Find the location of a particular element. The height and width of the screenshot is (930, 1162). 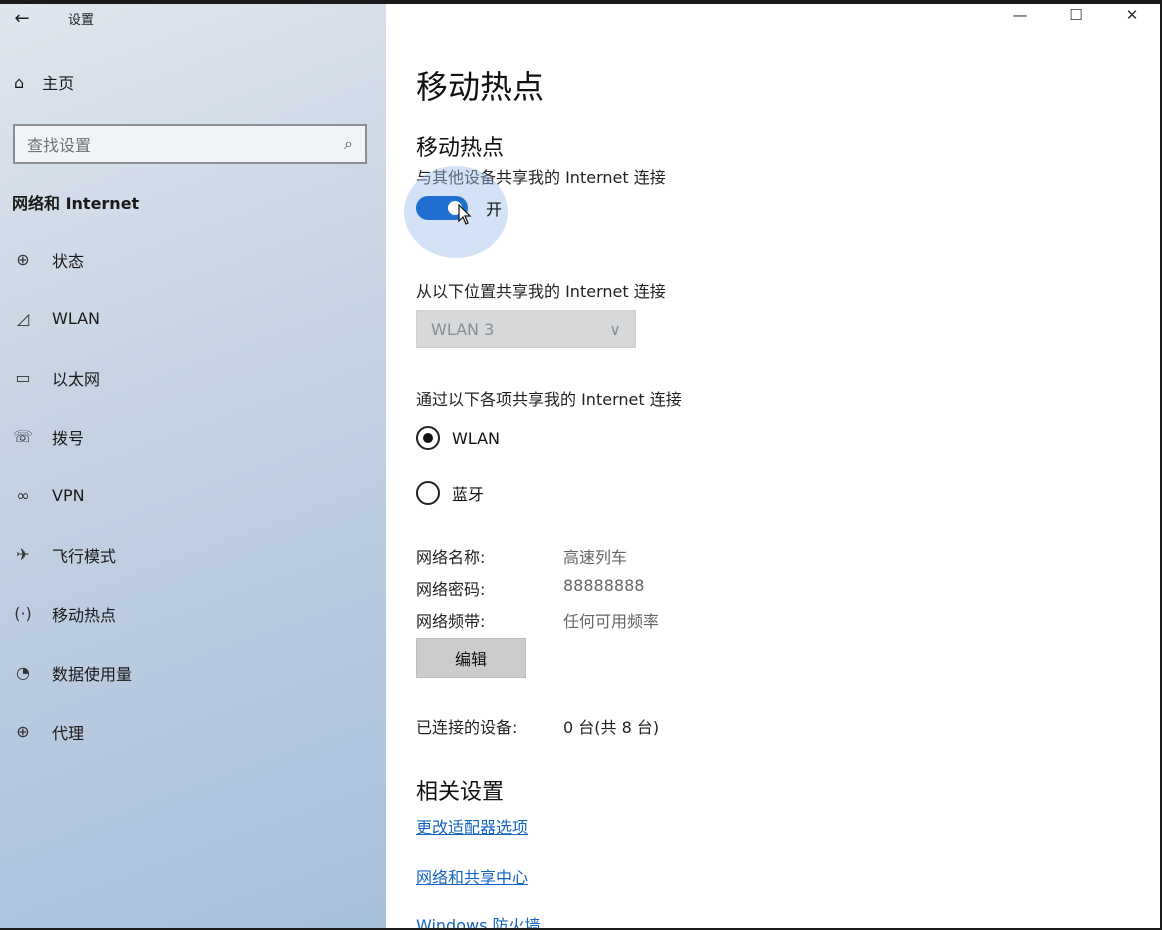

sidebar-section-title: 网络和 Internet is located at coordinates (76, 203).